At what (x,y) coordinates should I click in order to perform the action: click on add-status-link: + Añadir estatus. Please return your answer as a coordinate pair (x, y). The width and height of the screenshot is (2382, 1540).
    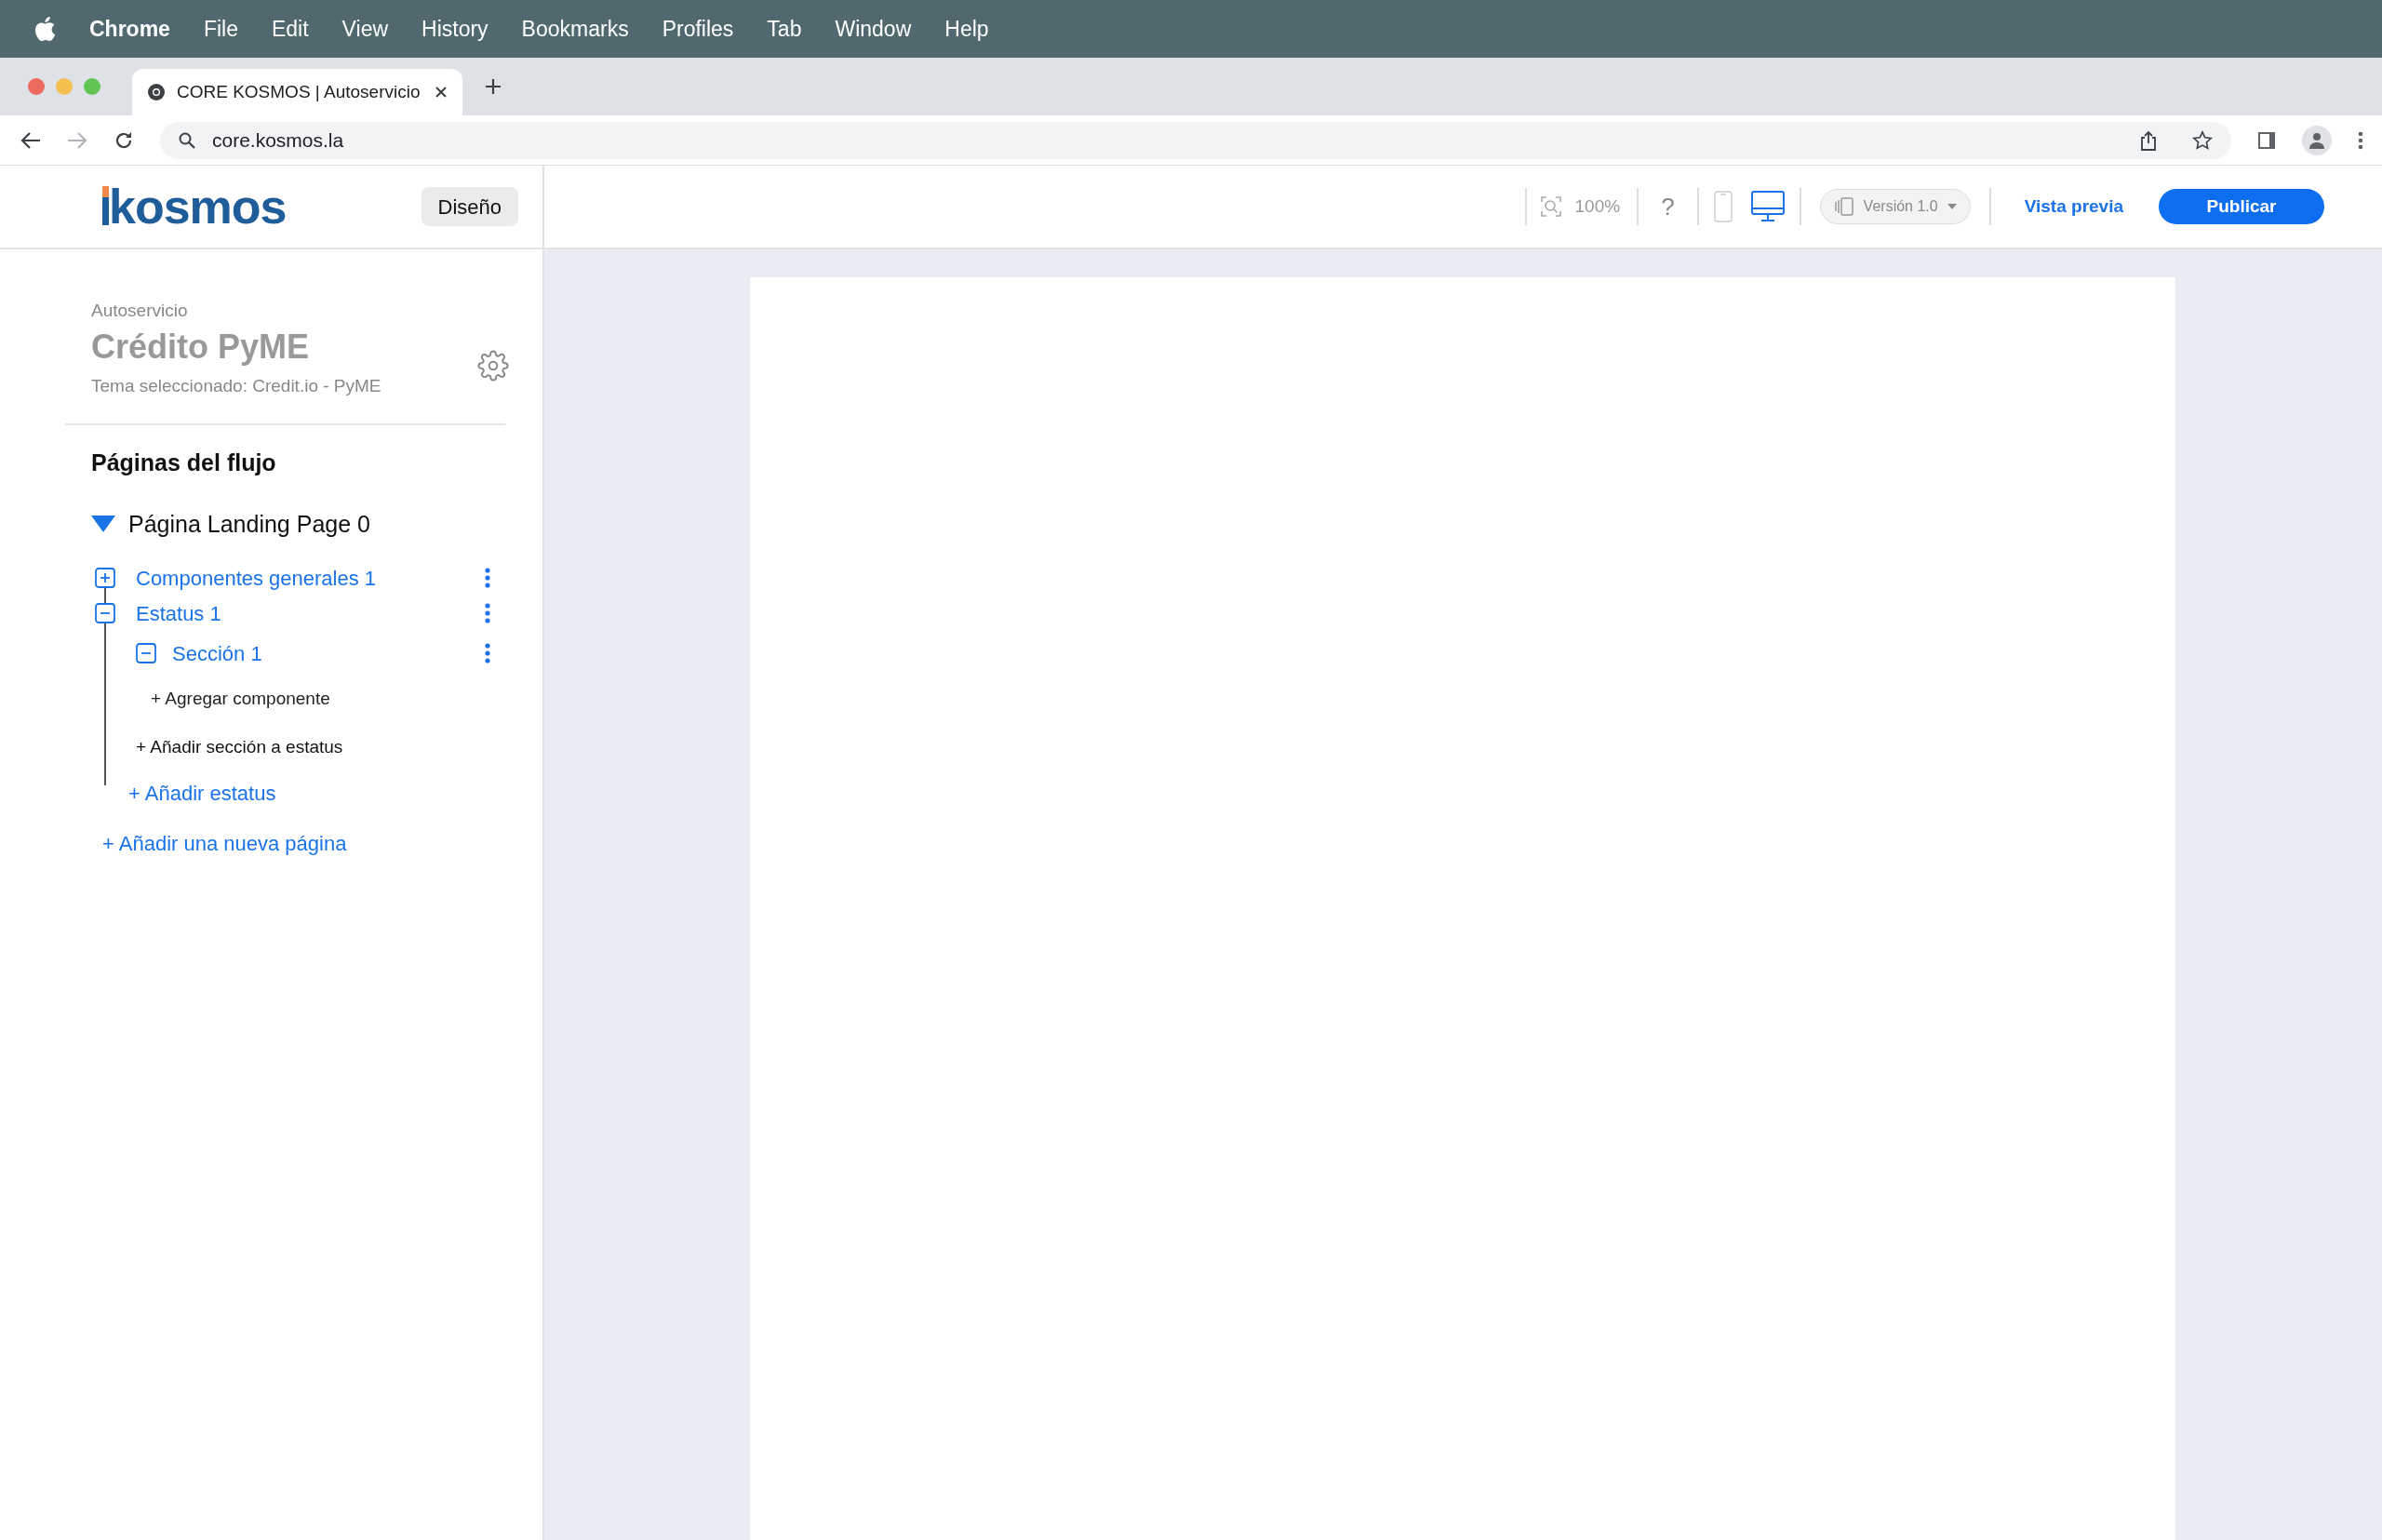
    Looking at the image, I should click on (202, 793).